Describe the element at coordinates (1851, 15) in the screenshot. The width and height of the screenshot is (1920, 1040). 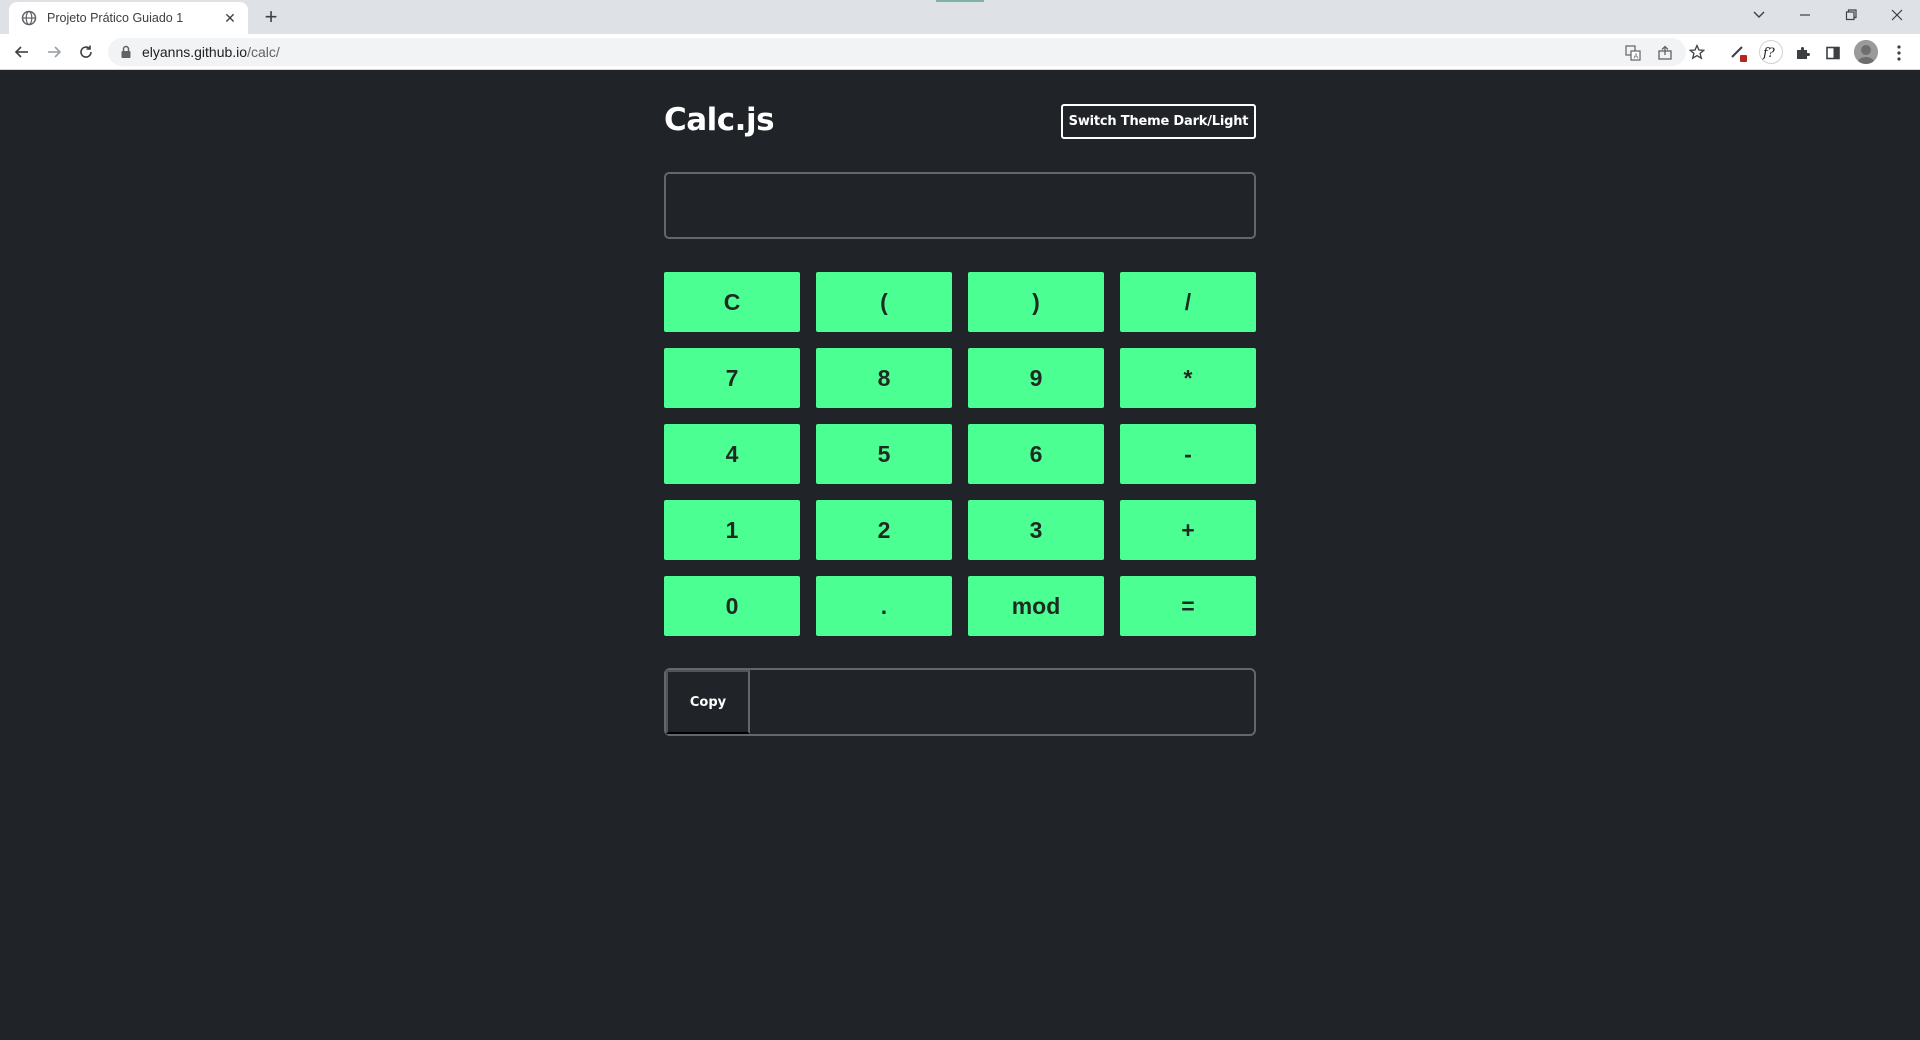
I see `restore-icon` at that location.